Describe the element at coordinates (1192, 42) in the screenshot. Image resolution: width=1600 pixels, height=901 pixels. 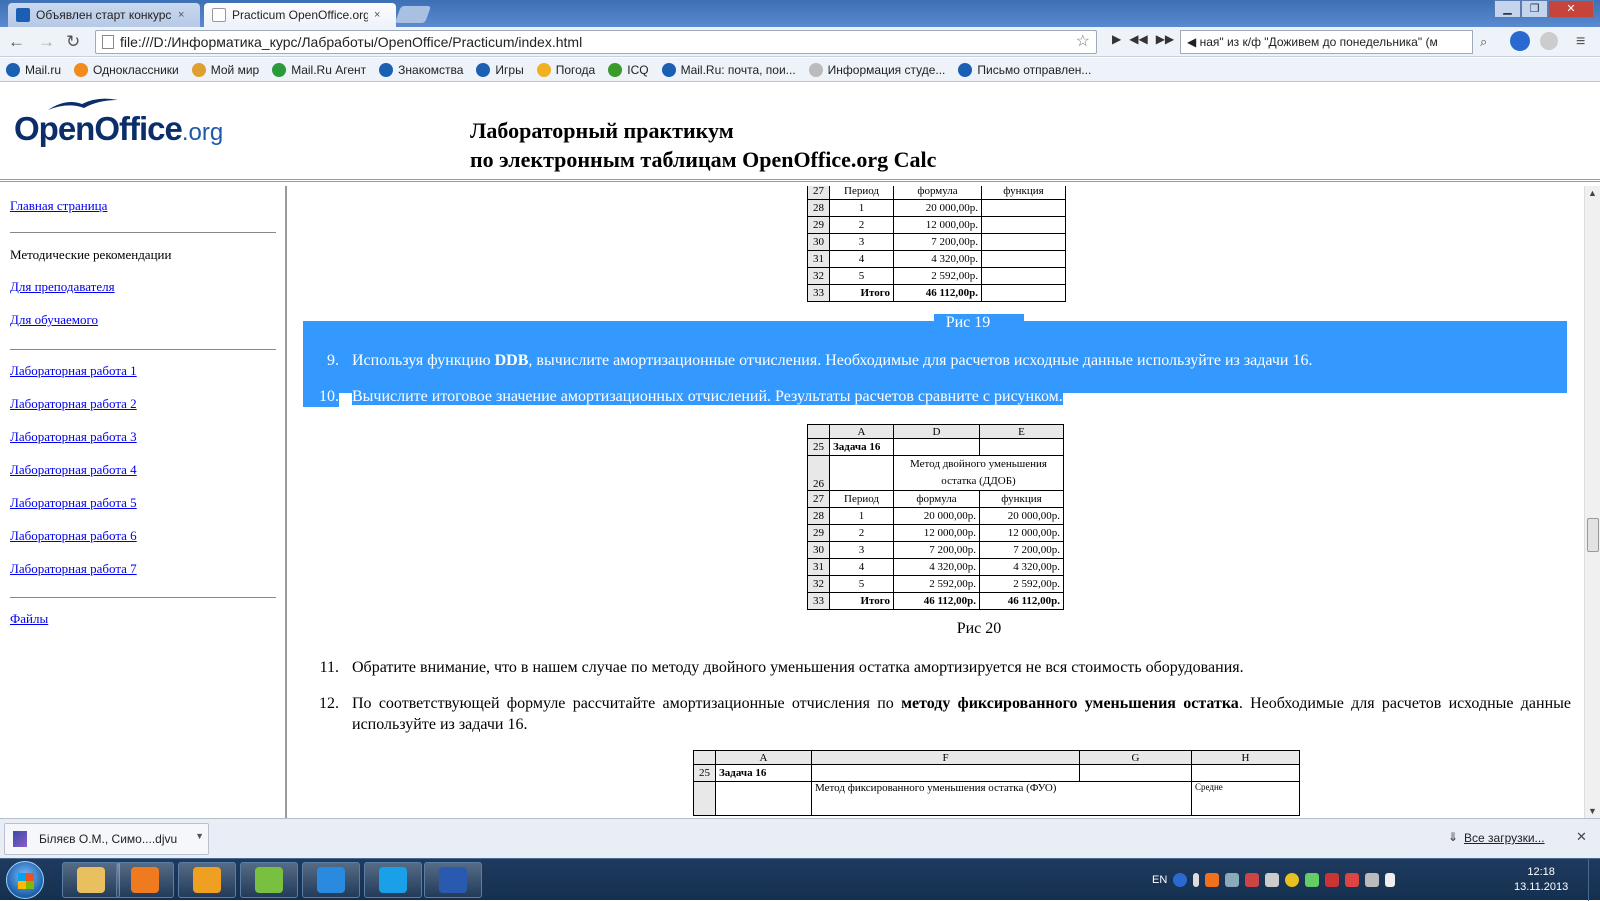
I see `speaker-icon: ◀` at that location.